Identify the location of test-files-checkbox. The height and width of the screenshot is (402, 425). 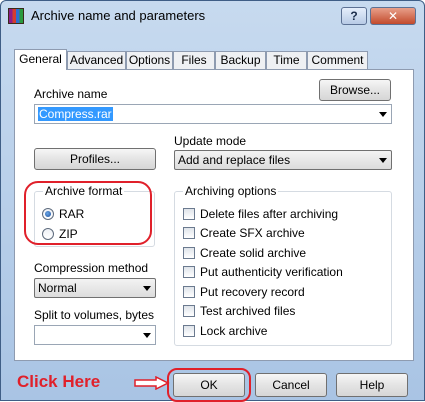
(189, 311).